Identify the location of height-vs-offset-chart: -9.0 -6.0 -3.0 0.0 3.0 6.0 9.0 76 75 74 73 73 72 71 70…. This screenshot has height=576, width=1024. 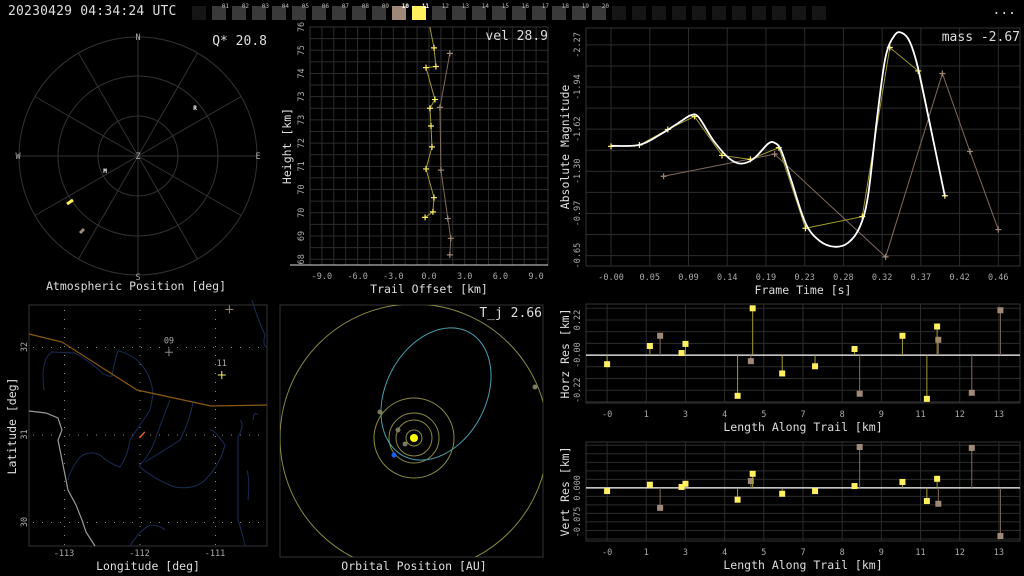
(414, 159).